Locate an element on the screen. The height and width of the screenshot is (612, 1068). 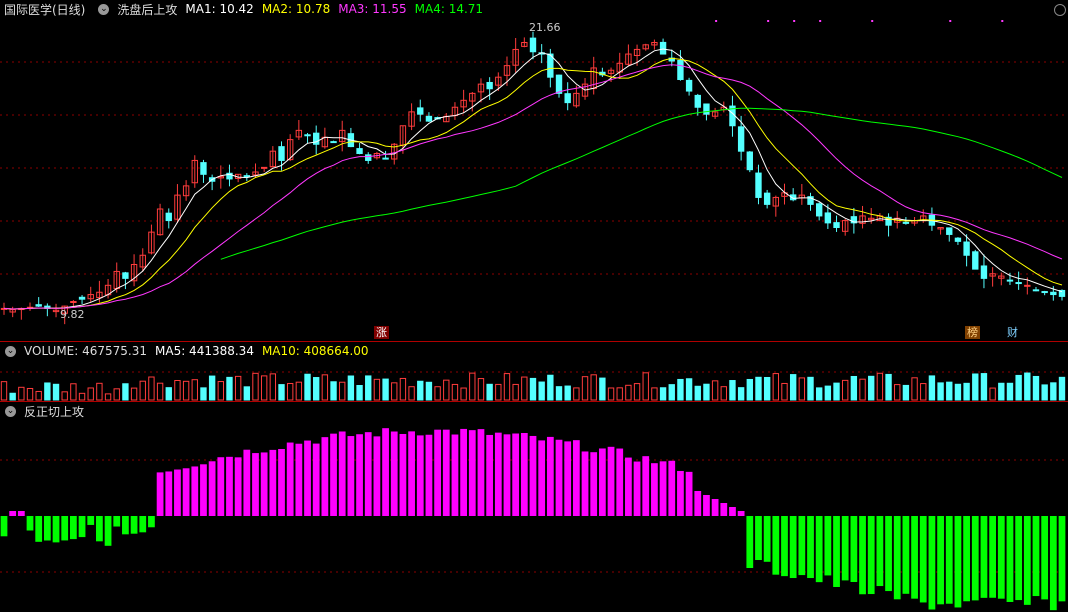
cai-marker: 财 is located at coordinates (1012, 332).